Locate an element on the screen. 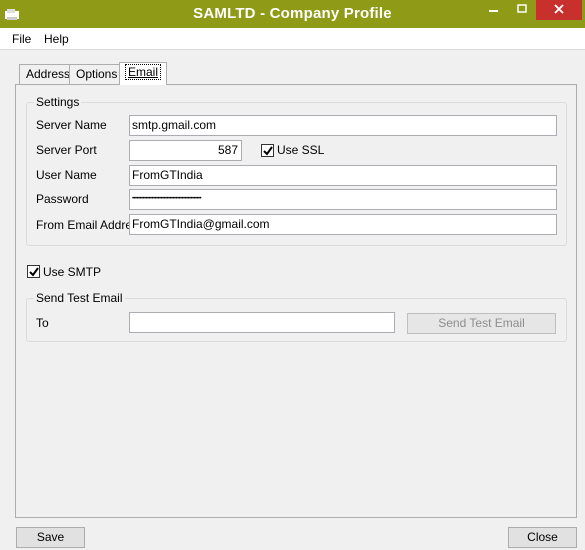 Image resolution: width=585 pixels, height=550 pixels. tab-address-label: Address is located at coordinates (48, 74).